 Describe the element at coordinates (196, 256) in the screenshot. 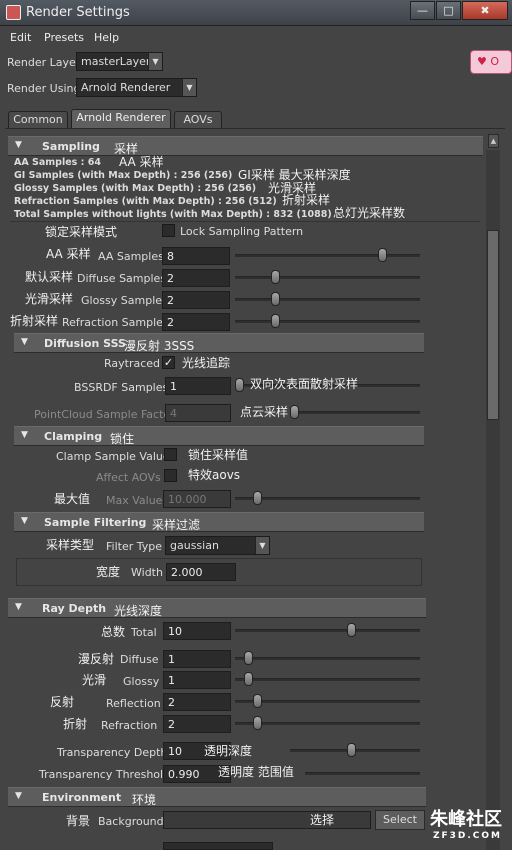

I see `aa-samples-field: 8` at that location.